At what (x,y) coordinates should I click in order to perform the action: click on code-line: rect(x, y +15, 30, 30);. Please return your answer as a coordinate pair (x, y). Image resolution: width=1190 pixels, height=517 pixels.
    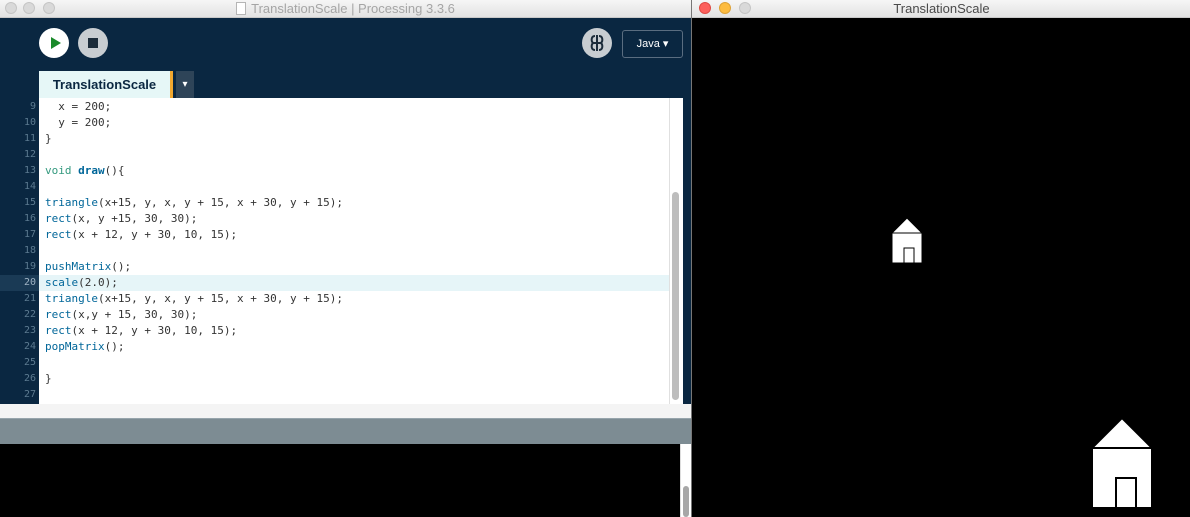
    Looking at the image, I should click on (121, 218).